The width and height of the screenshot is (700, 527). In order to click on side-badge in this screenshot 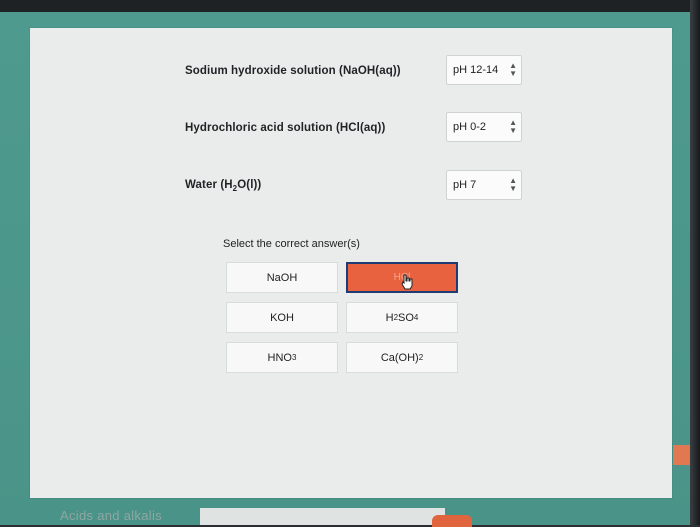, I will do `click(682, 455)`.